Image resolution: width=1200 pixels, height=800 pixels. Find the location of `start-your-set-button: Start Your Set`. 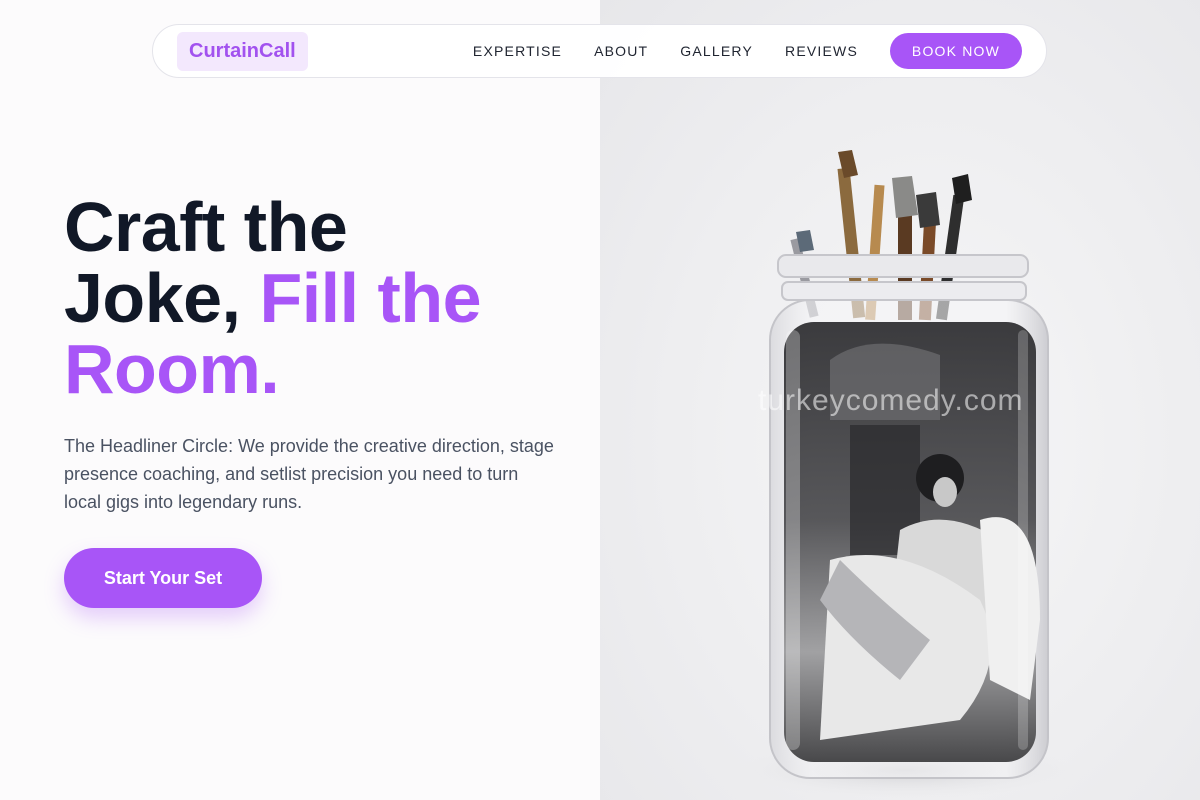

start-your-set-button: Start Your Set is located at coordinates (163, 578).